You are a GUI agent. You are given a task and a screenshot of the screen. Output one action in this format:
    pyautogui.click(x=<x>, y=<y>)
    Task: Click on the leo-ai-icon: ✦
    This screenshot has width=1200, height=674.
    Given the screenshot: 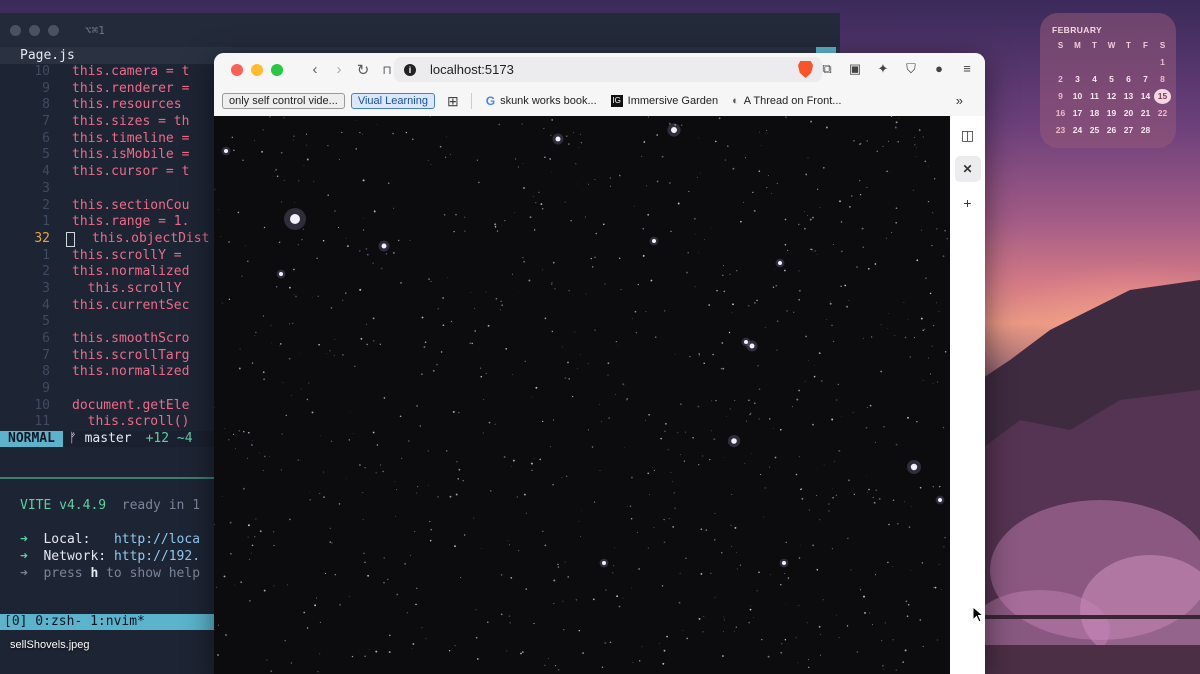 What is the action you would take?
    pyautogui.click(x=883, y=69)
    